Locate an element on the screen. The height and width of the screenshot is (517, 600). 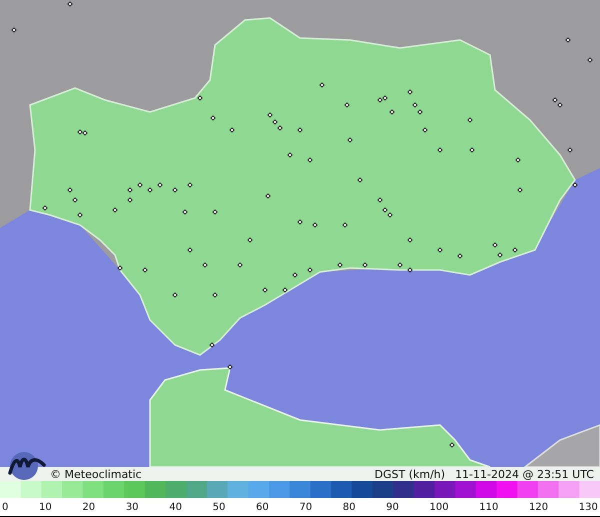
scale-tick-label: 40 is located at coordinates (175, 507).